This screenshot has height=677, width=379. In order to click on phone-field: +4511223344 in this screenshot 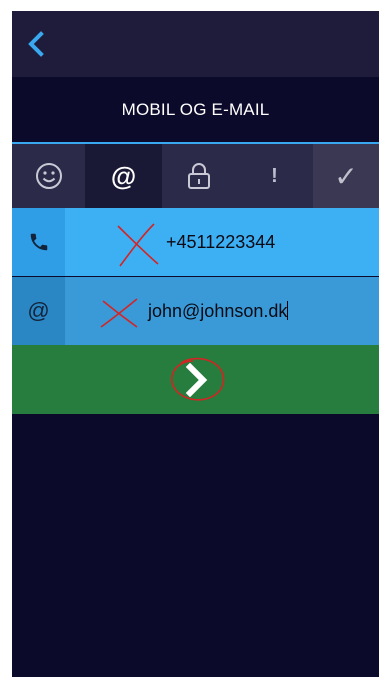, I will do `click(222, 242)`.